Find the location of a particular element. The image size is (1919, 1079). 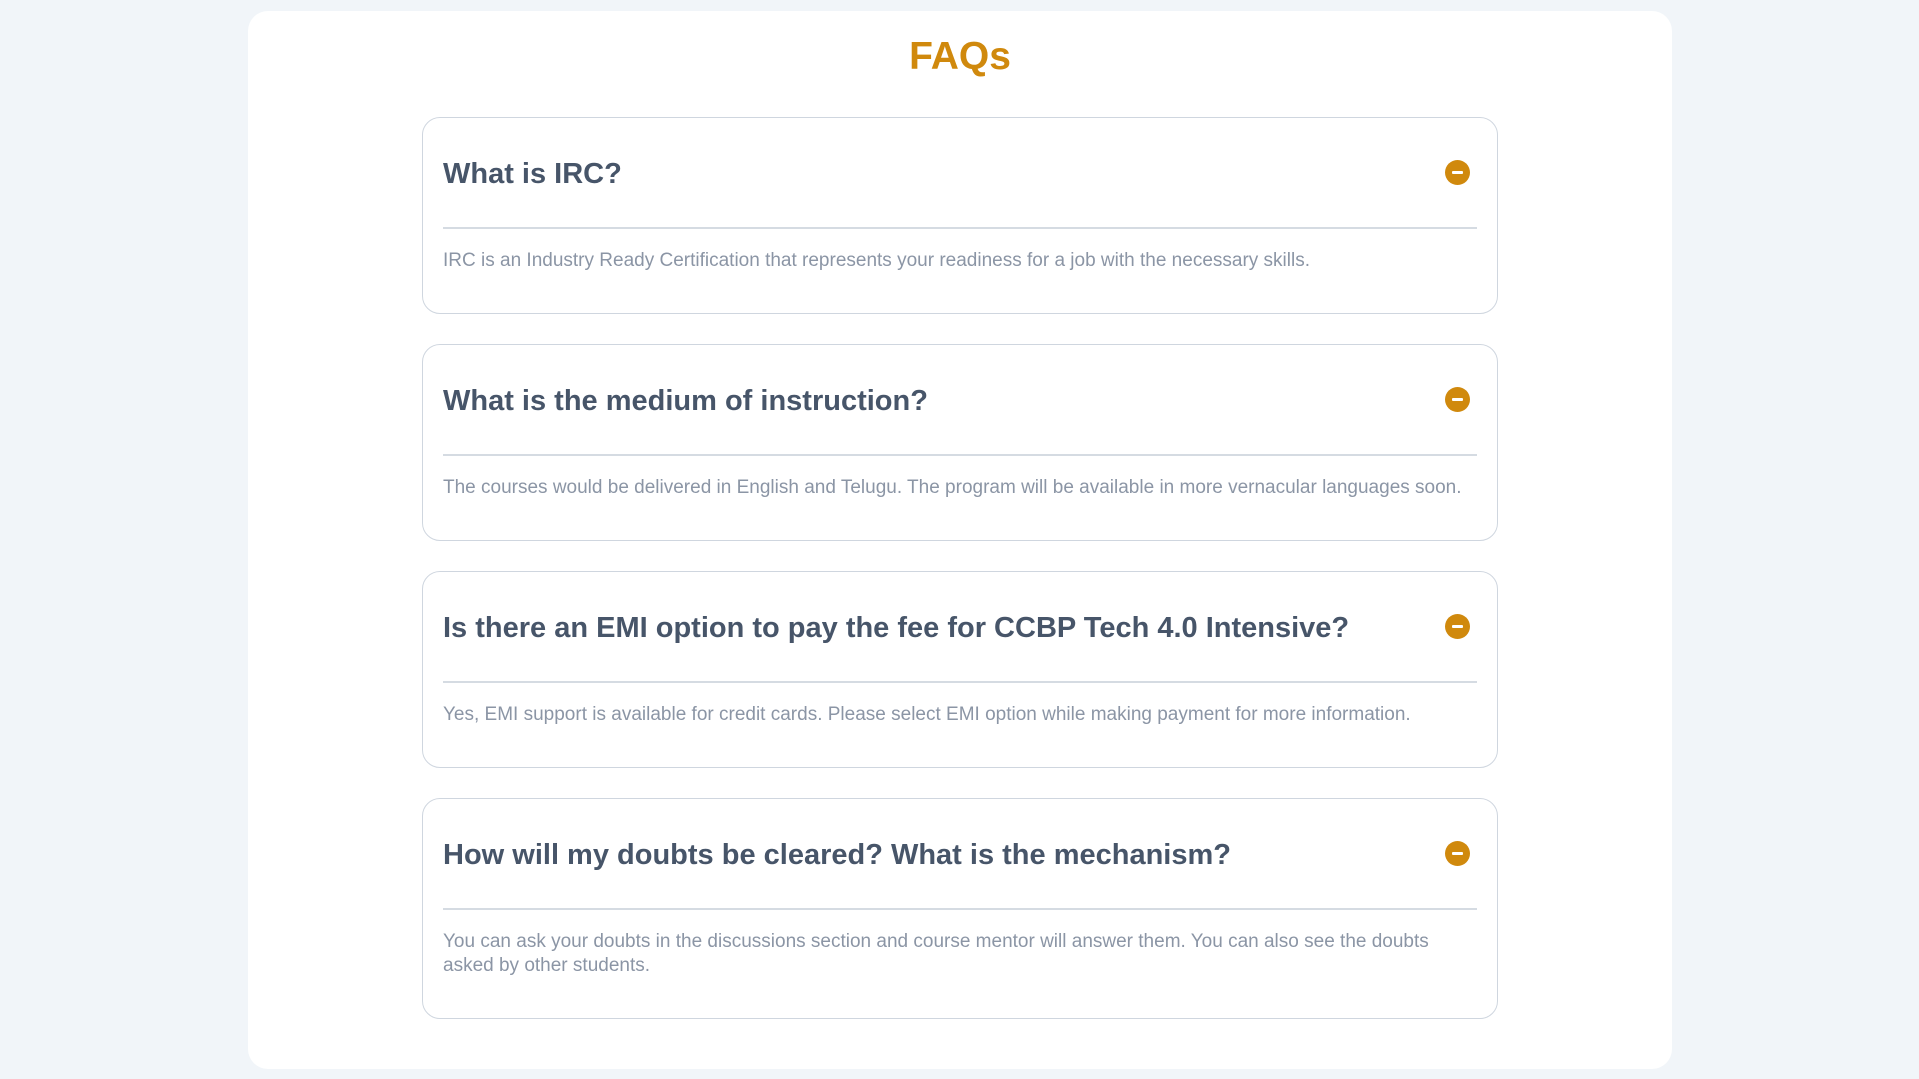

faq-question: What is the medium of instruction? is located at coordinates (685, 400).